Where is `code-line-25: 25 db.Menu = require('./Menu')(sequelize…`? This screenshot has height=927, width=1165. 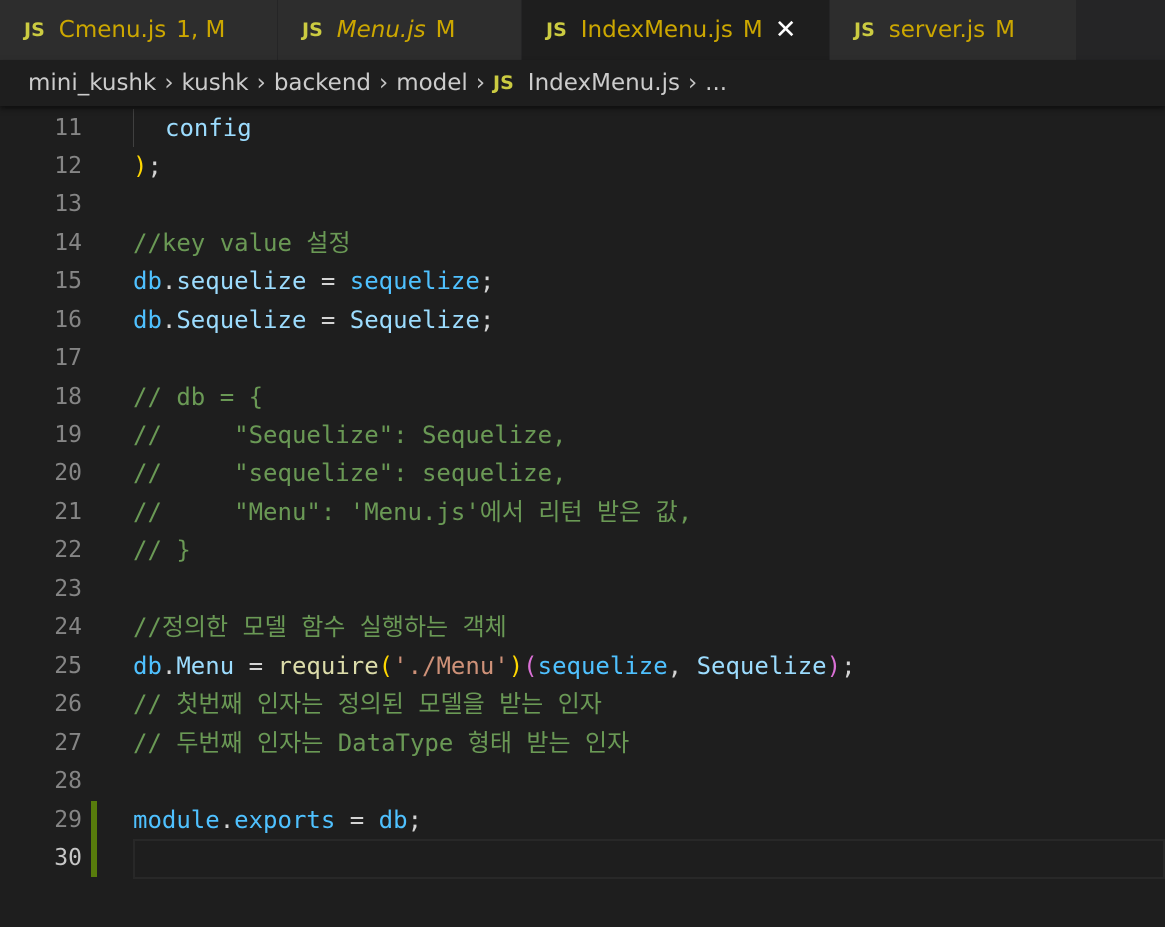
code-line-25: 25 db.Menu = require('./Menu')(sequelize… is located at coordinates (582, 666).